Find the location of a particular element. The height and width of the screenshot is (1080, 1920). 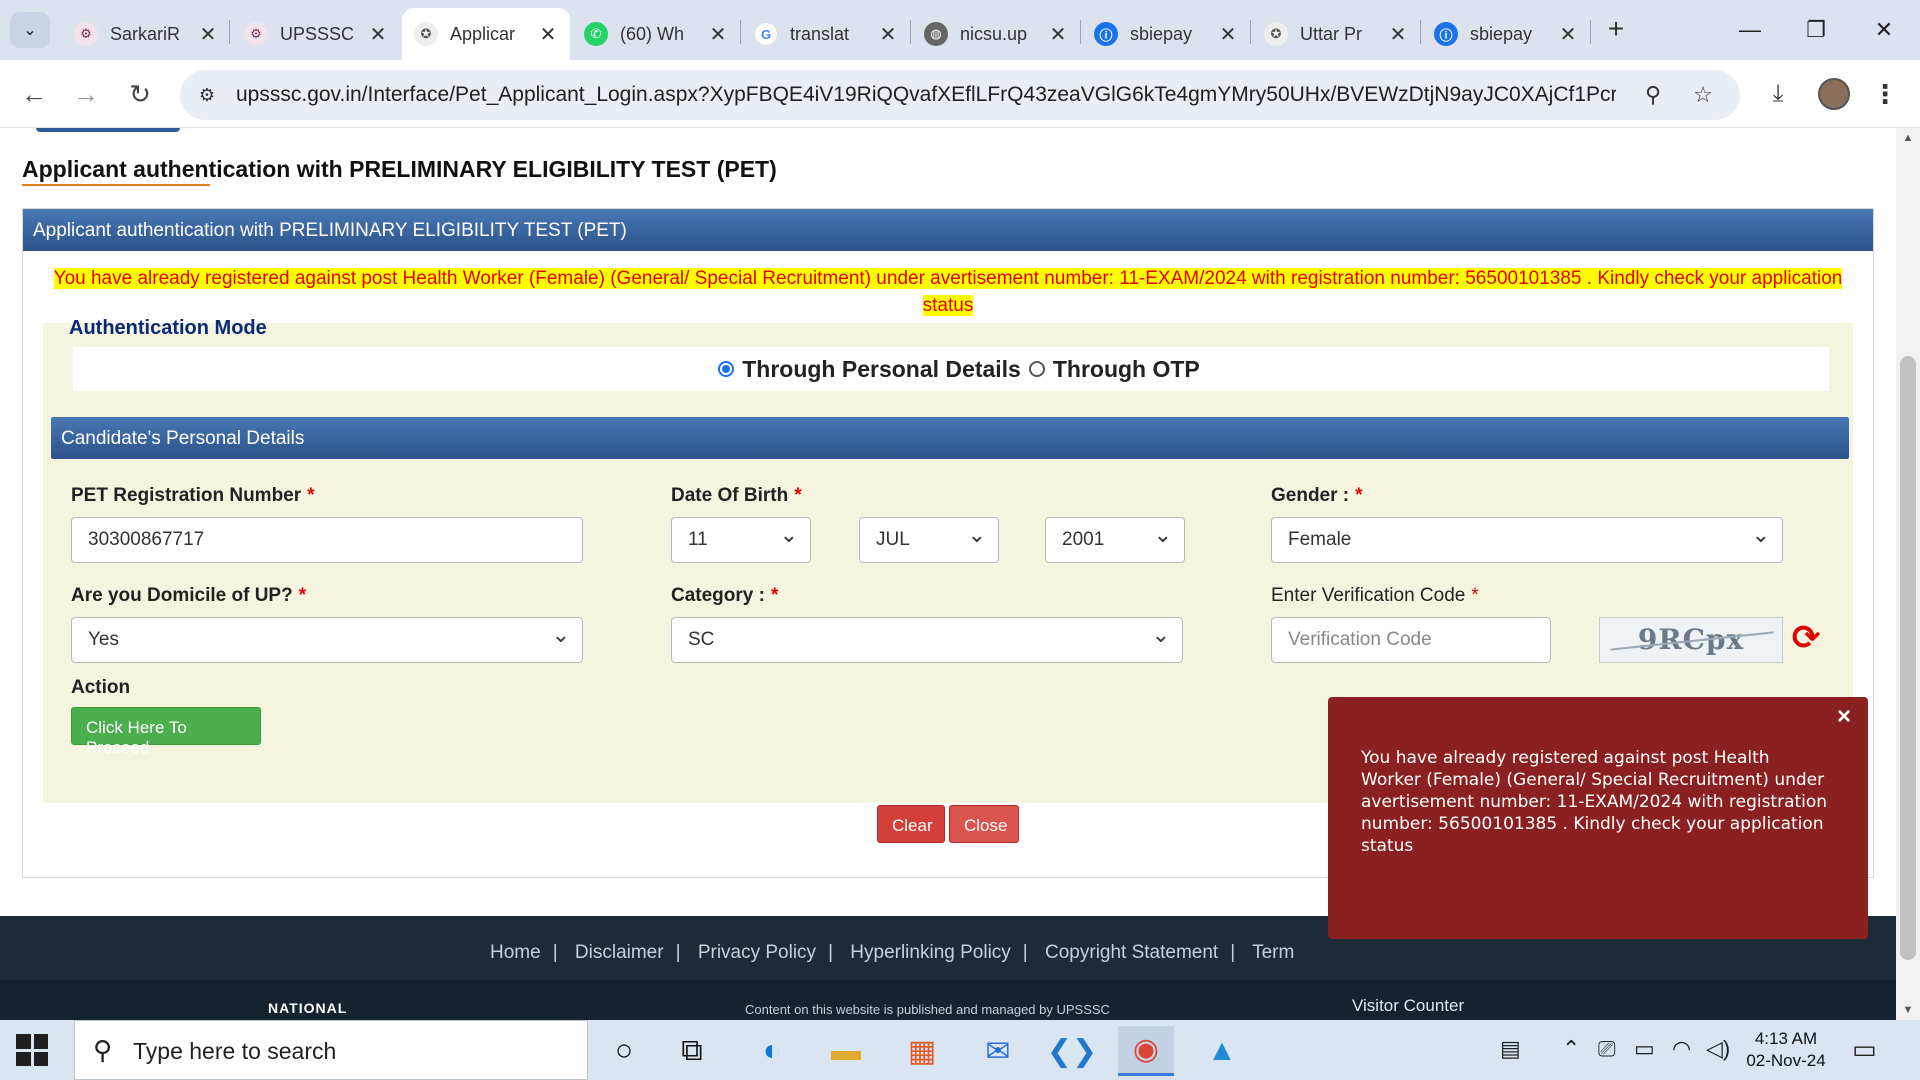

pet-registration-input: 30300867717 is located at coordinates (327, 540).